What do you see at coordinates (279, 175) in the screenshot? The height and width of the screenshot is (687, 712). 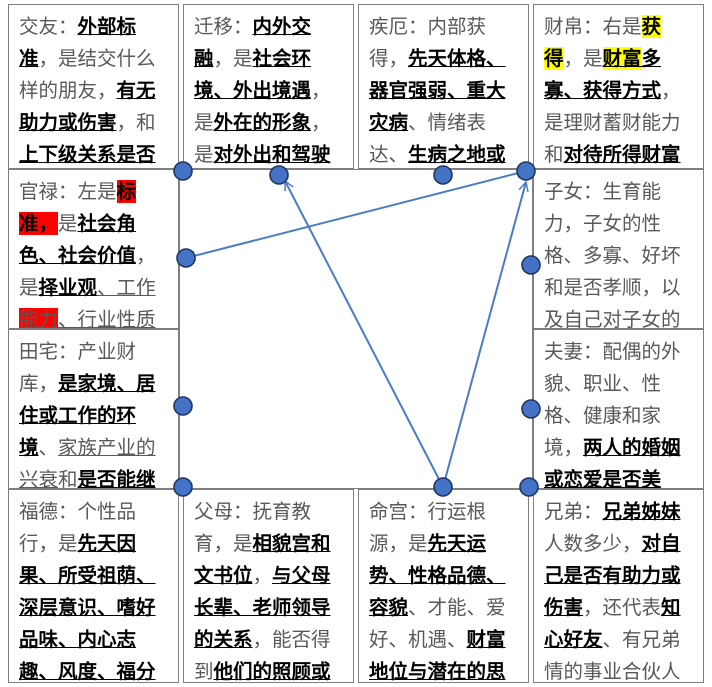 I see `node-qianyi` at bounding box center [279, 175].